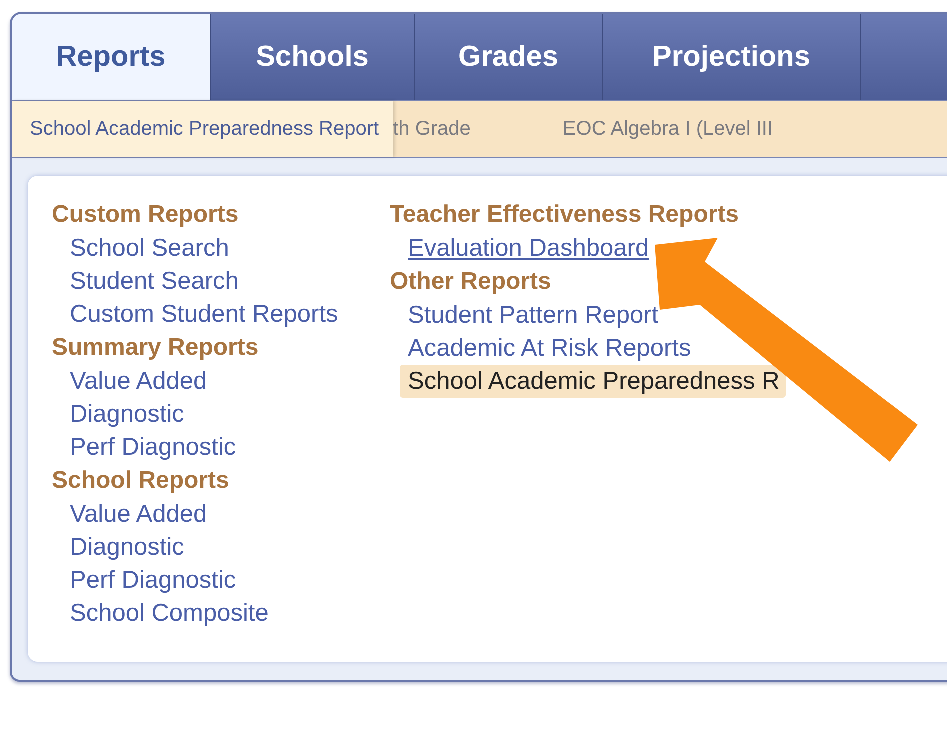  What do you see at coordinates (593, 381) in the screenshot?
I see `report-link: School Academic Preparedness R` at bounding box center [593, 381].